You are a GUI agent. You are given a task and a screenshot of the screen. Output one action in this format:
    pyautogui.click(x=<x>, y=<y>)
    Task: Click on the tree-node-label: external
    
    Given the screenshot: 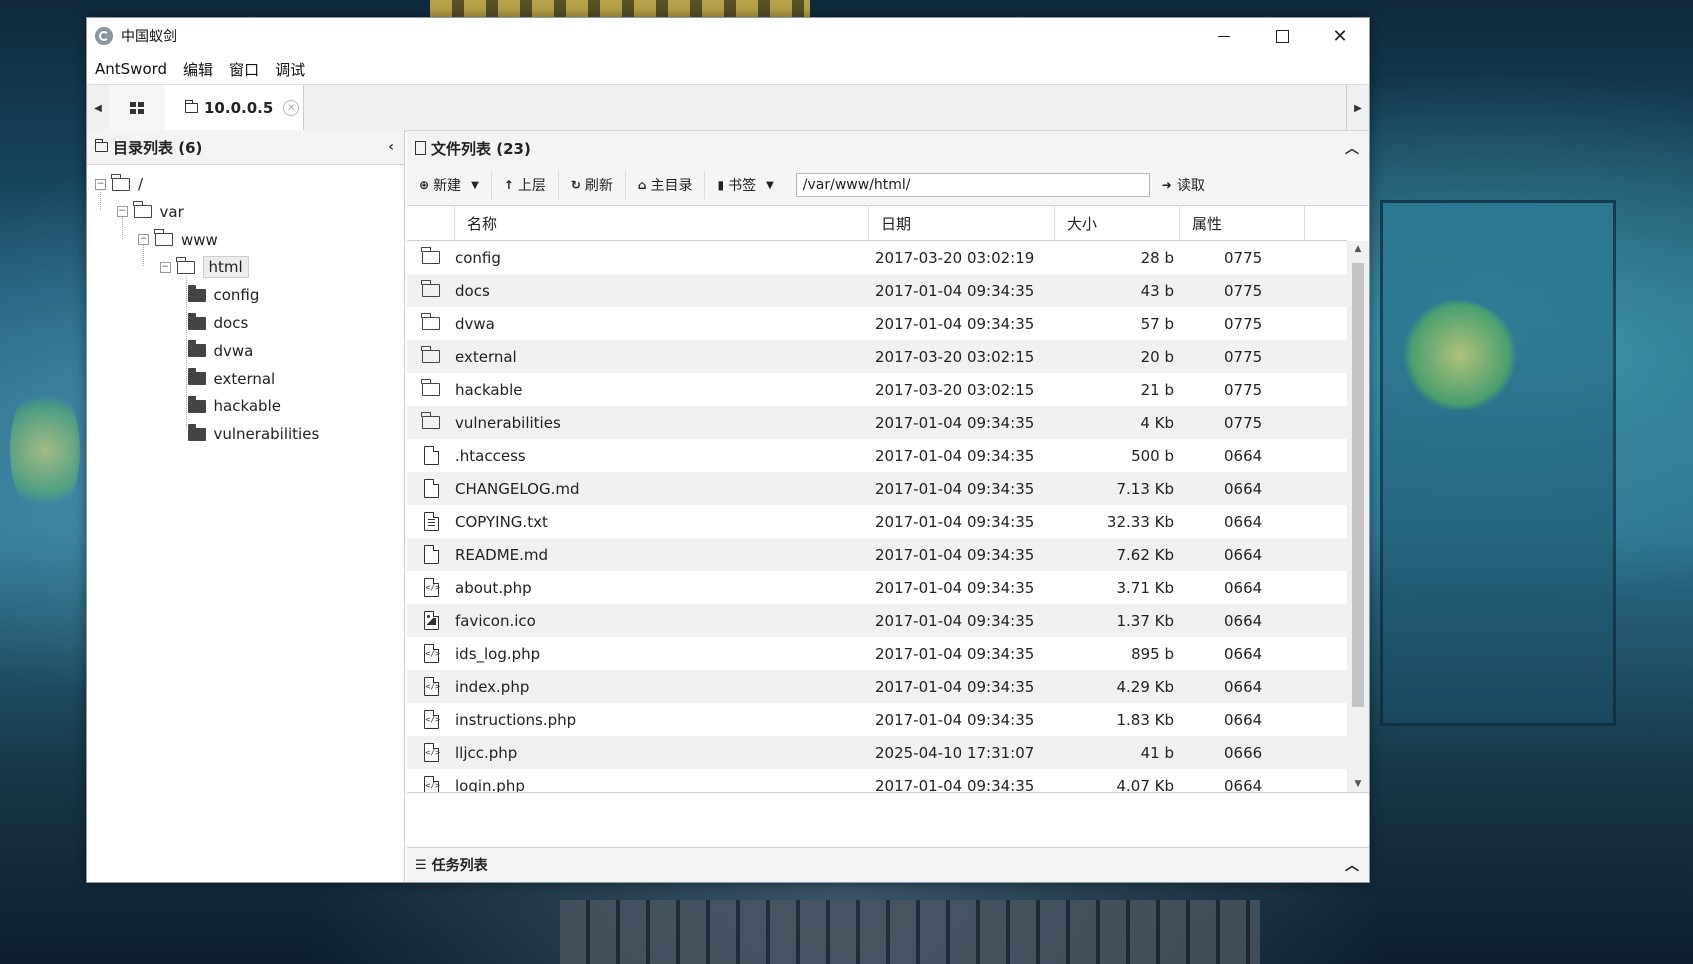 What is the action you would take?
    pyautogui.click(x=244, y=378)
    